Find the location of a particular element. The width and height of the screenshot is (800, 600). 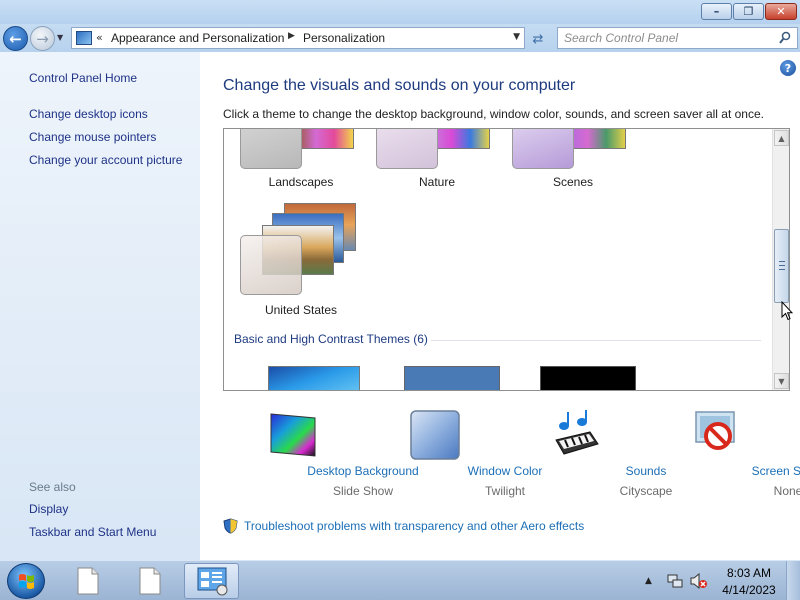

change-account-picture-link: Change your account picture is located at coordinates (105, 160).